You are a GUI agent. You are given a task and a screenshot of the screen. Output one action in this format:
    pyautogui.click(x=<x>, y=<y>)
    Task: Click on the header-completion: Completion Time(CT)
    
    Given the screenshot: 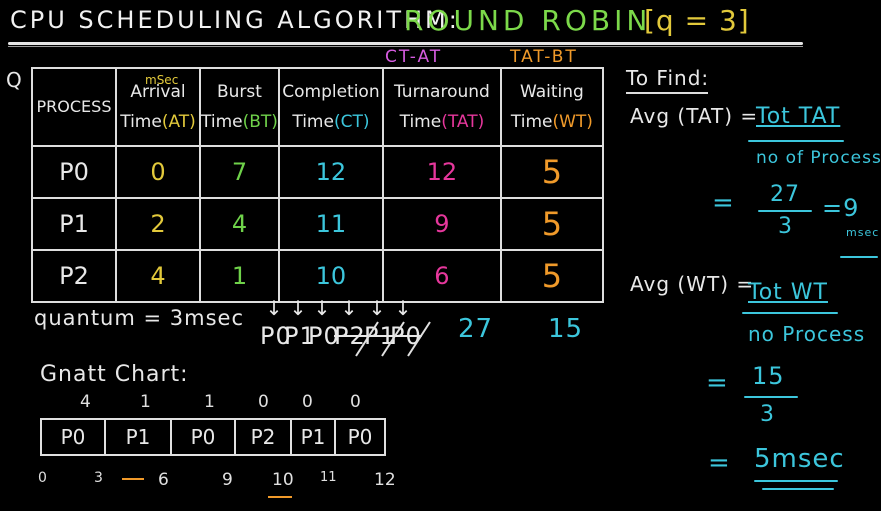 What is the action you would take?
    pyautogui.click(x=330, y=107)
    